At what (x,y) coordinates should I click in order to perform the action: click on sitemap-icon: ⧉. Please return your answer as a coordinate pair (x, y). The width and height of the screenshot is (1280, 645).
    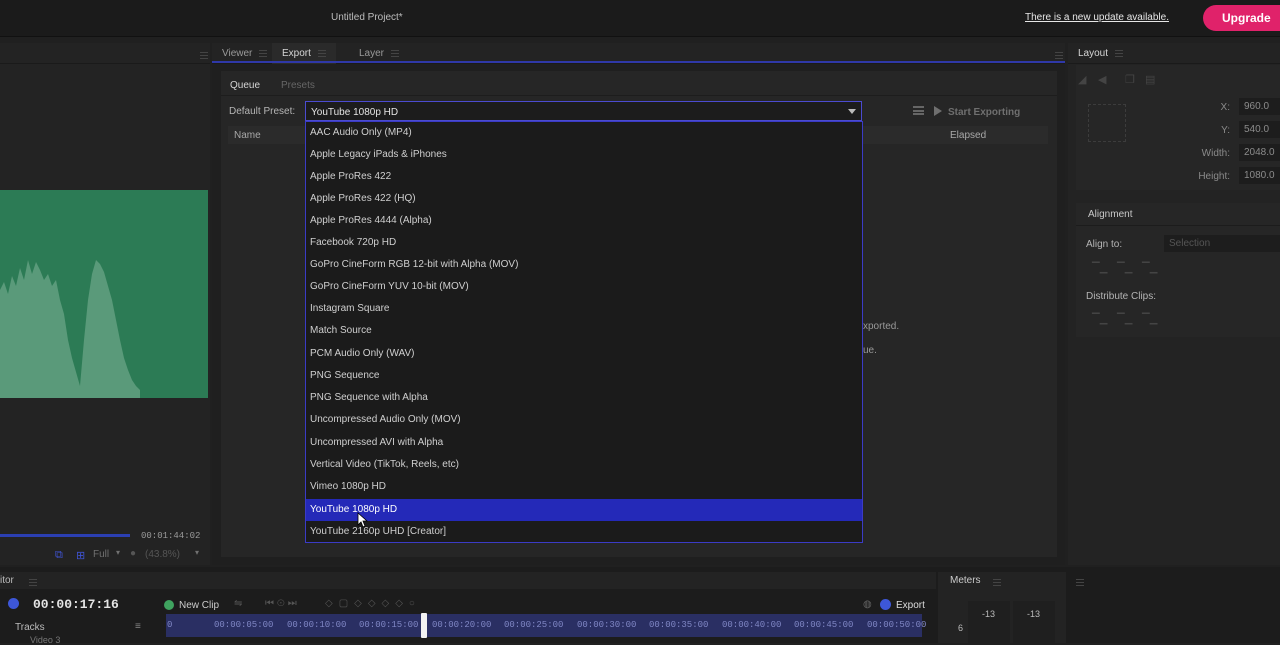
    Looking at the image, I should click on (59, 555).